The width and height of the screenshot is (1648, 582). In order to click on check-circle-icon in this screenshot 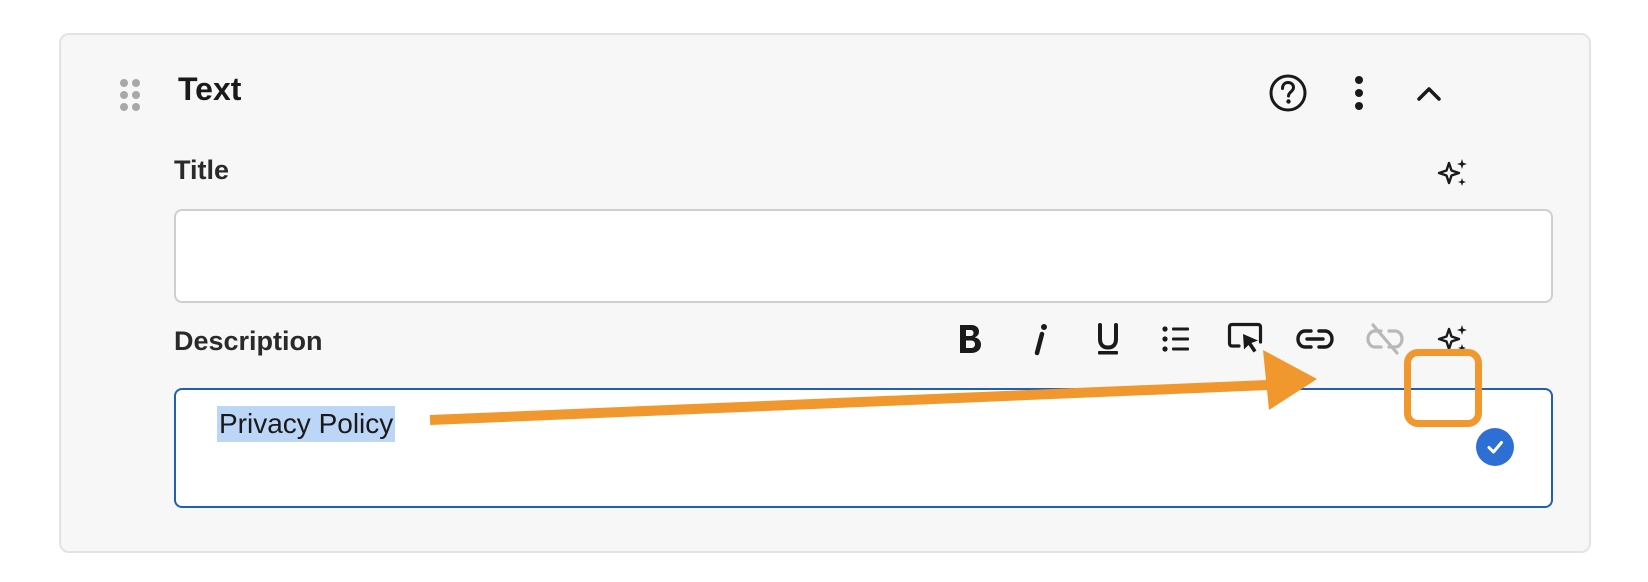, I will do `click(1495, 447)`.